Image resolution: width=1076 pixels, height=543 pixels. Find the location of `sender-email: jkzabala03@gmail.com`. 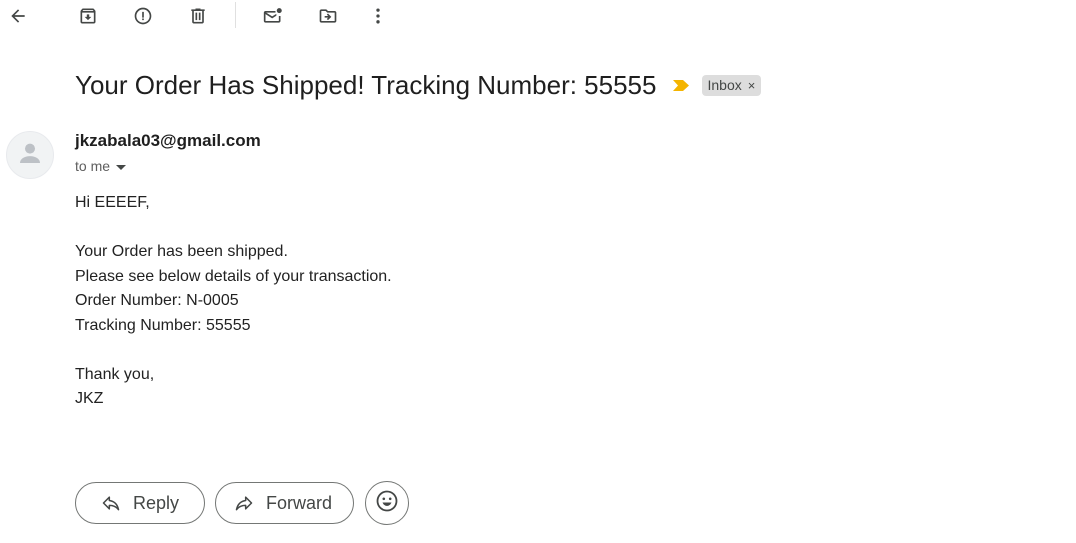

sender-email: jkzabala03@gmail.com is located at coordinates (168, 141).